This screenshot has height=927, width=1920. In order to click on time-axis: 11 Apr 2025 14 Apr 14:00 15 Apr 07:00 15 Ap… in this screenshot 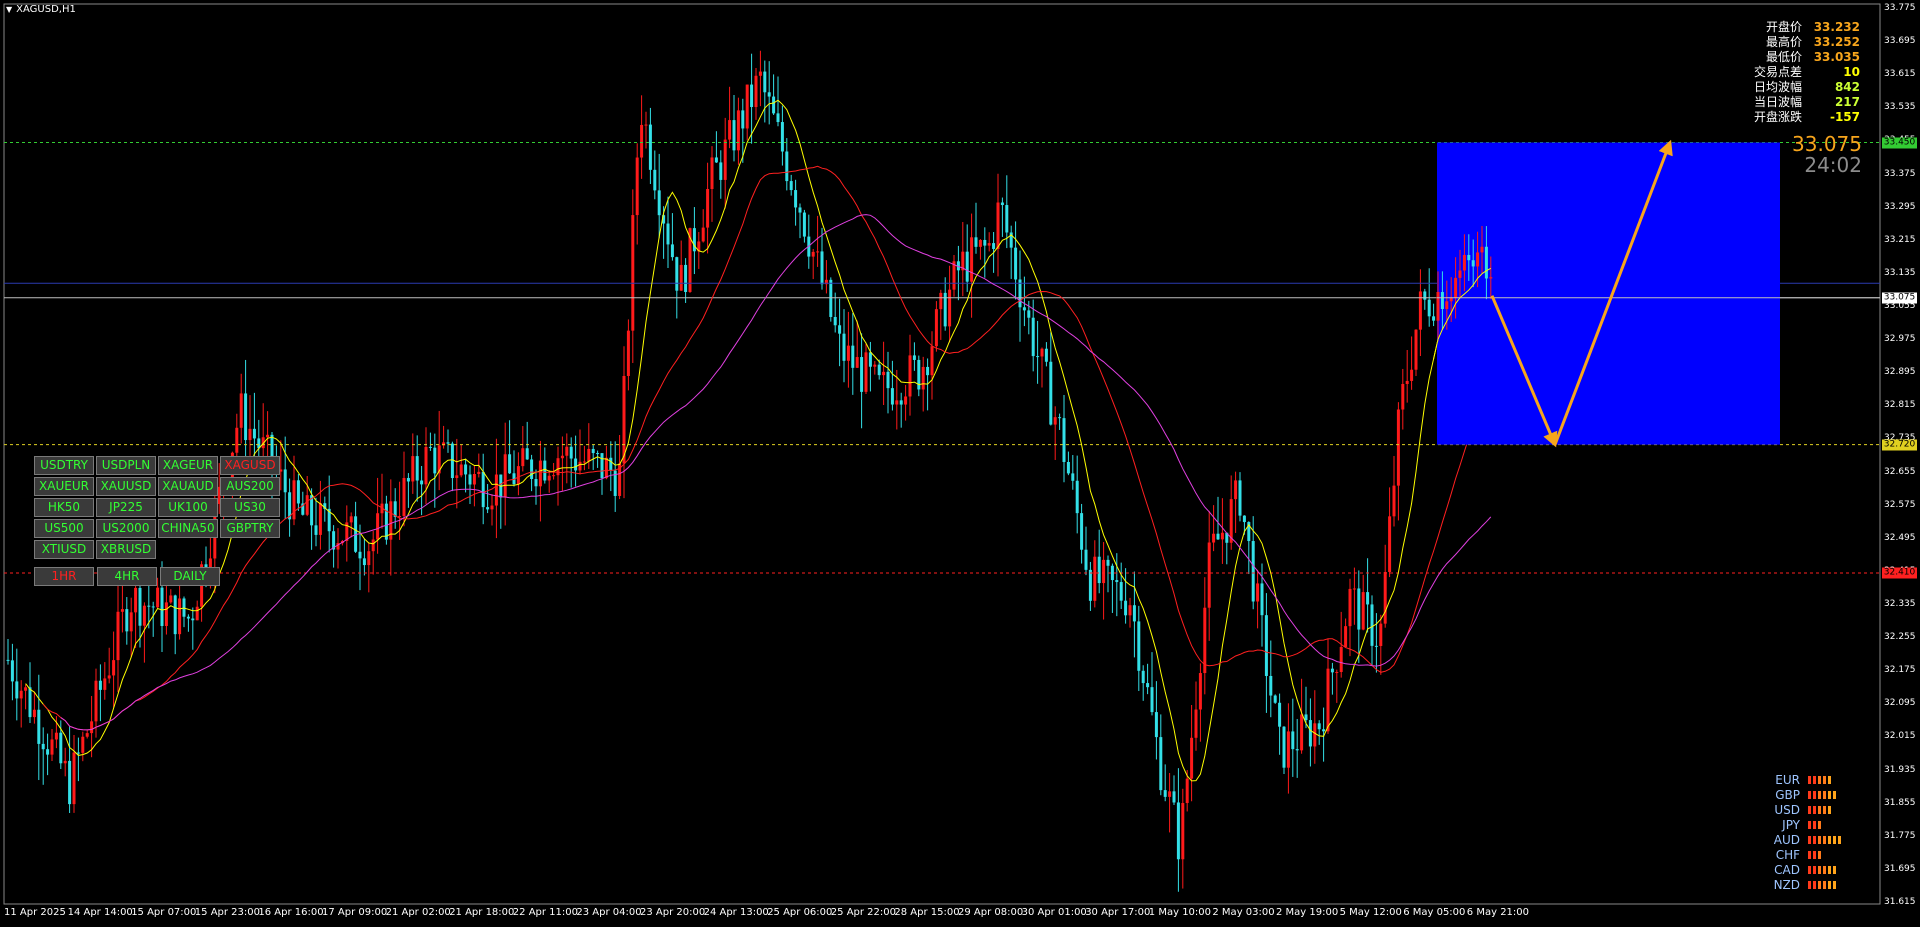, I will do `click(940, 915)`.